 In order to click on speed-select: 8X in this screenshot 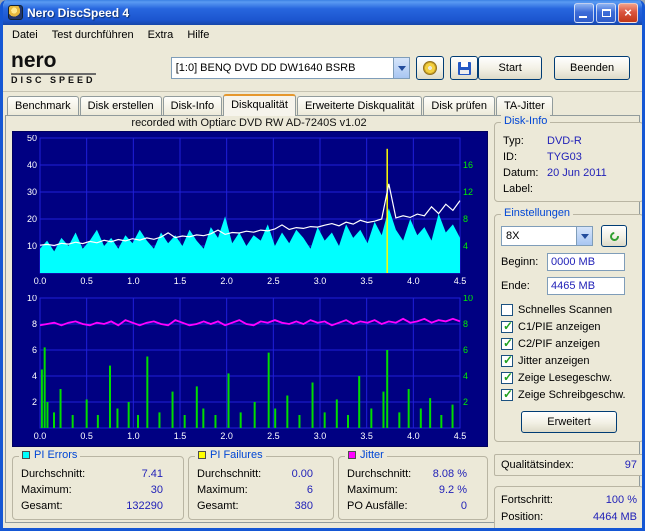, I will do `click(547, 236)`.